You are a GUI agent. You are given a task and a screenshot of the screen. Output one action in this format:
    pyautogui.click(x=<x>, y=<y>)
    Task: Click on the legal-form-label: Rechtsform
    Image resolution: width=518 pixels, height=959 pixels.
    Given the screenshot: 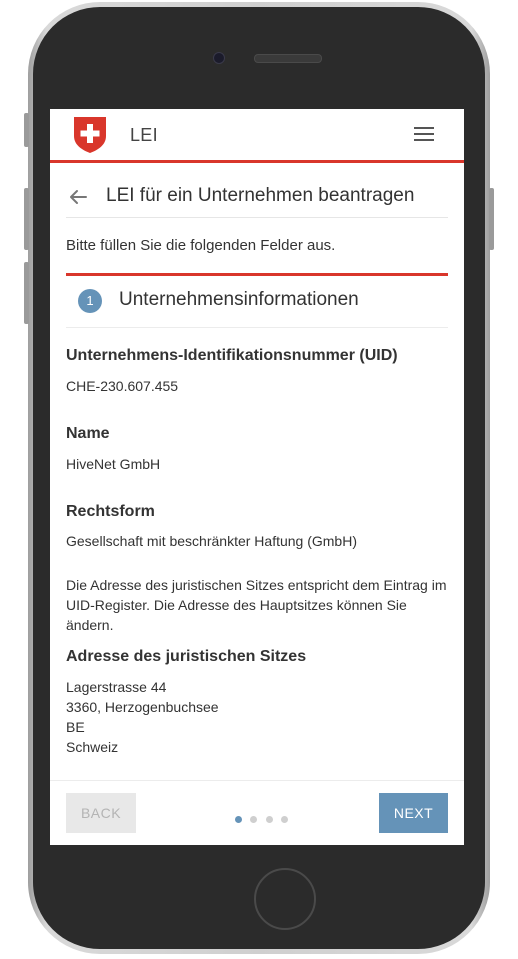 What is the action you would take?
    pyautogui.click(x=110, y=511)
    